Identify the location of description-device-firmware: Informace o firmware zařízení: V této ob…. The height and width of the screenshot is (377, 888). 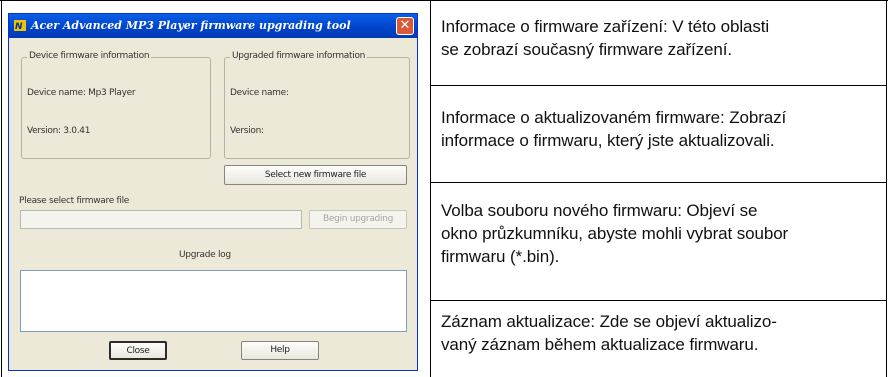
(661, 38).